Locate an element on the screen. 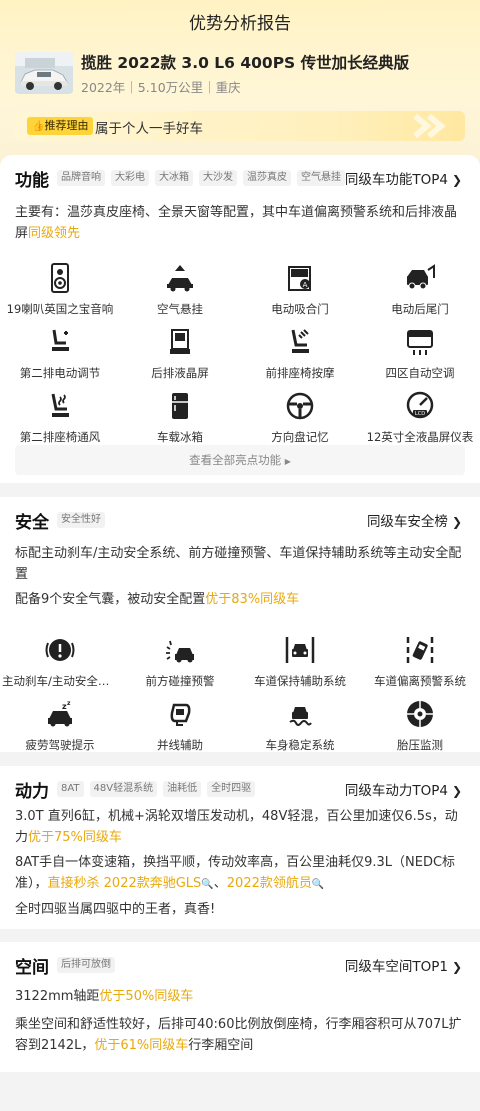 This screenshot has height=1111, width=480. section-title: 空间 is located at coordinates (32, 967).